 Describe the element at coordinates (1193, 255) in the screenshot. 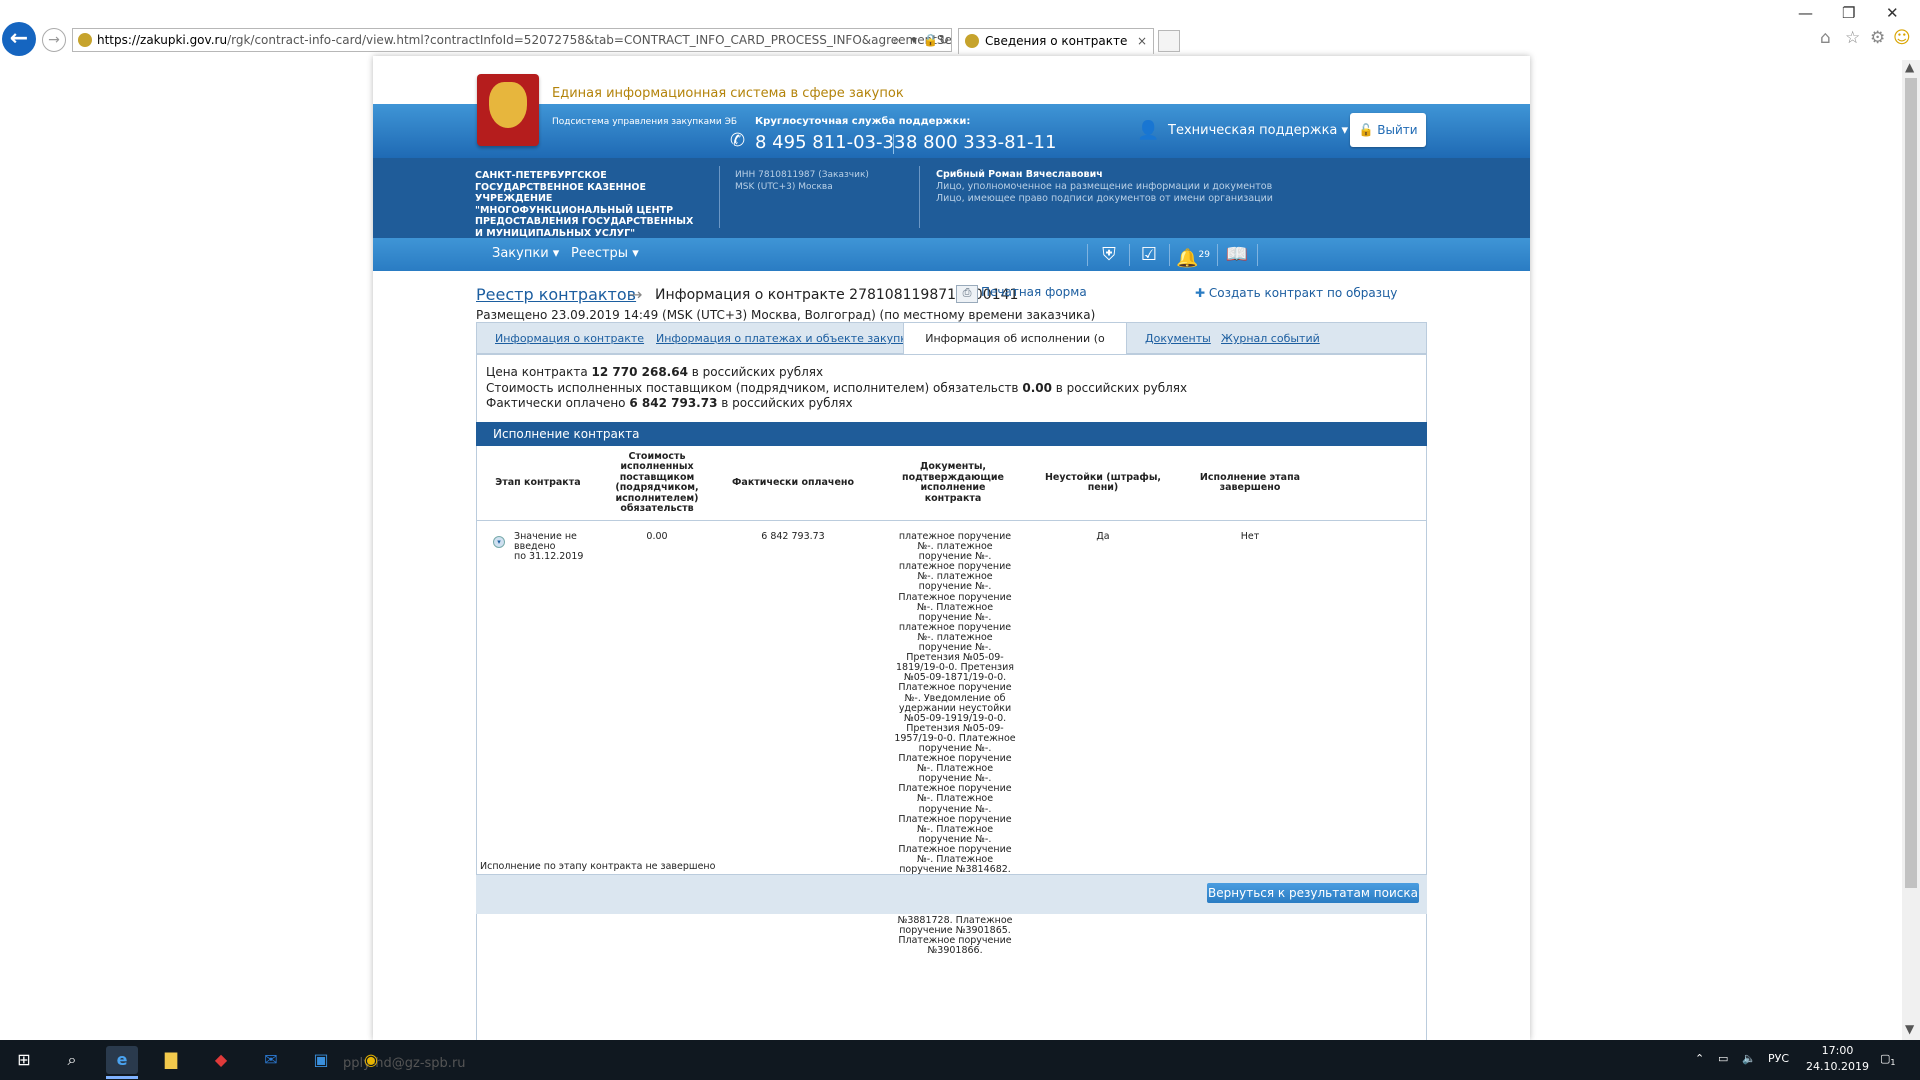

I see `notifications-bell-icon: 🔔29` at that location.